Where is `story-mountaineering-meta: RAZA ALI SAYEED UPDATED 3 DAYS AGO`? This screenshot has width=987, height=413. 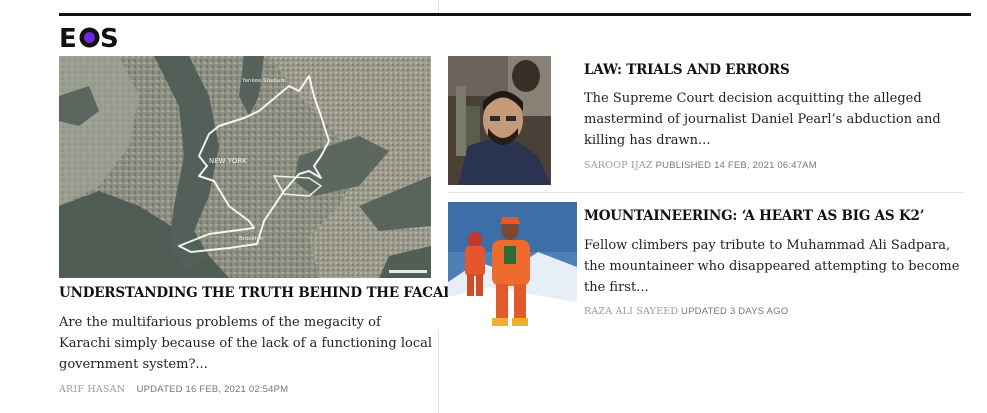
story-mountaineering-meta: RAZA ALI SAYEED UPDATED 3 DAYS AGO is located at coordinates (686, 311).